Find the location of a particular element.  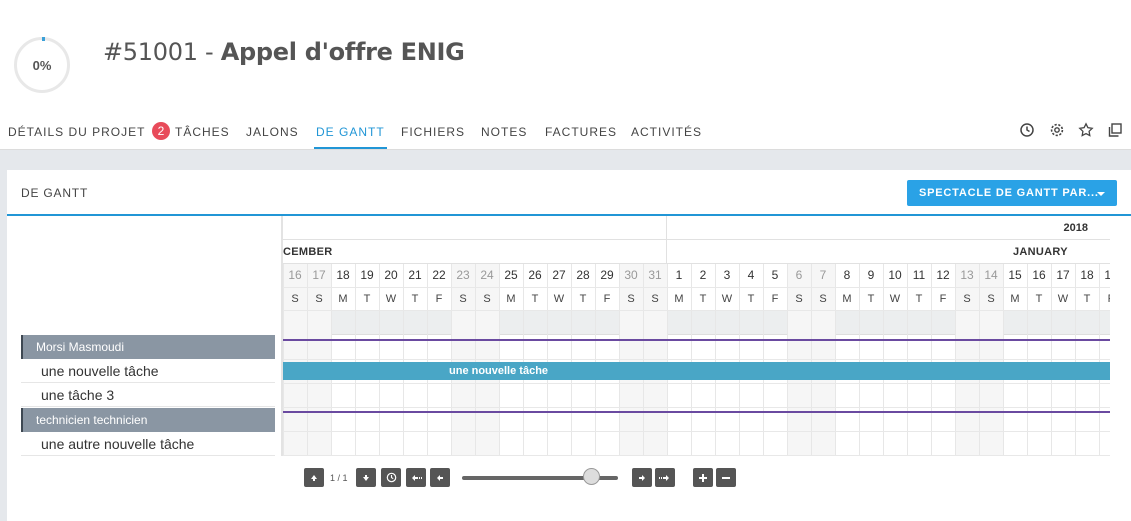

tab-label: JALONS is located at coordinates (272, 132).